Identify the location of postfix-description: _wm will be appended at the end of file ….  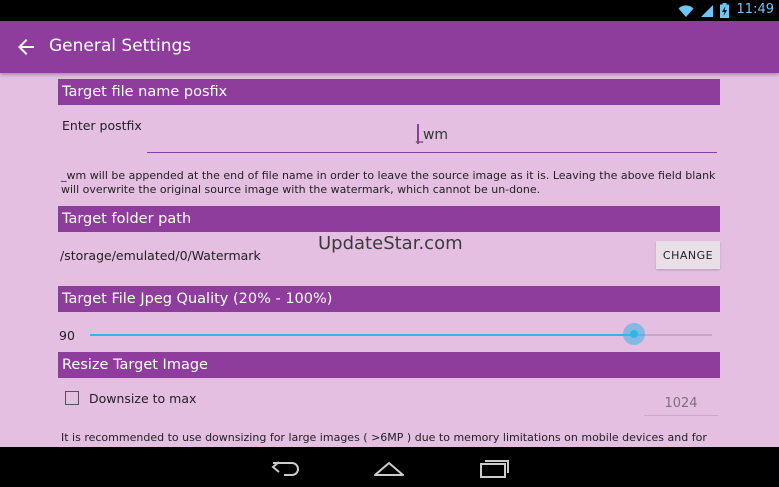
(388, 182).